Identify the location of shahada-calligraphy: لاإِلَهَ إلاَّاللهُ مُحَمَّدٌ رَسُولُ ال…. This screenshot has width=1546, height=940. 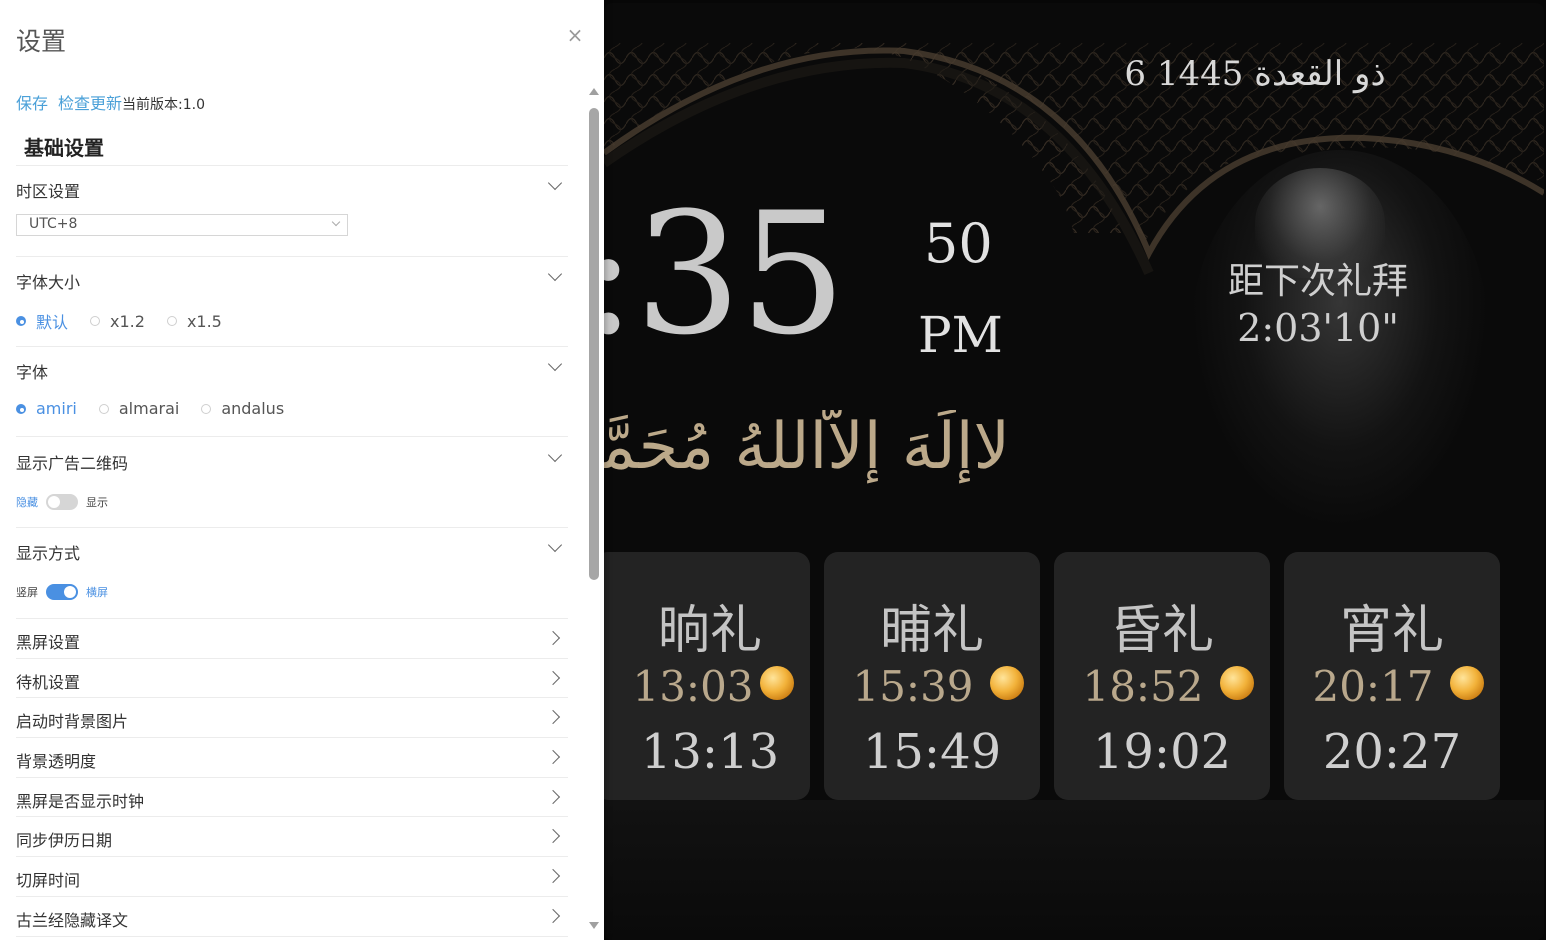
(785, 447).